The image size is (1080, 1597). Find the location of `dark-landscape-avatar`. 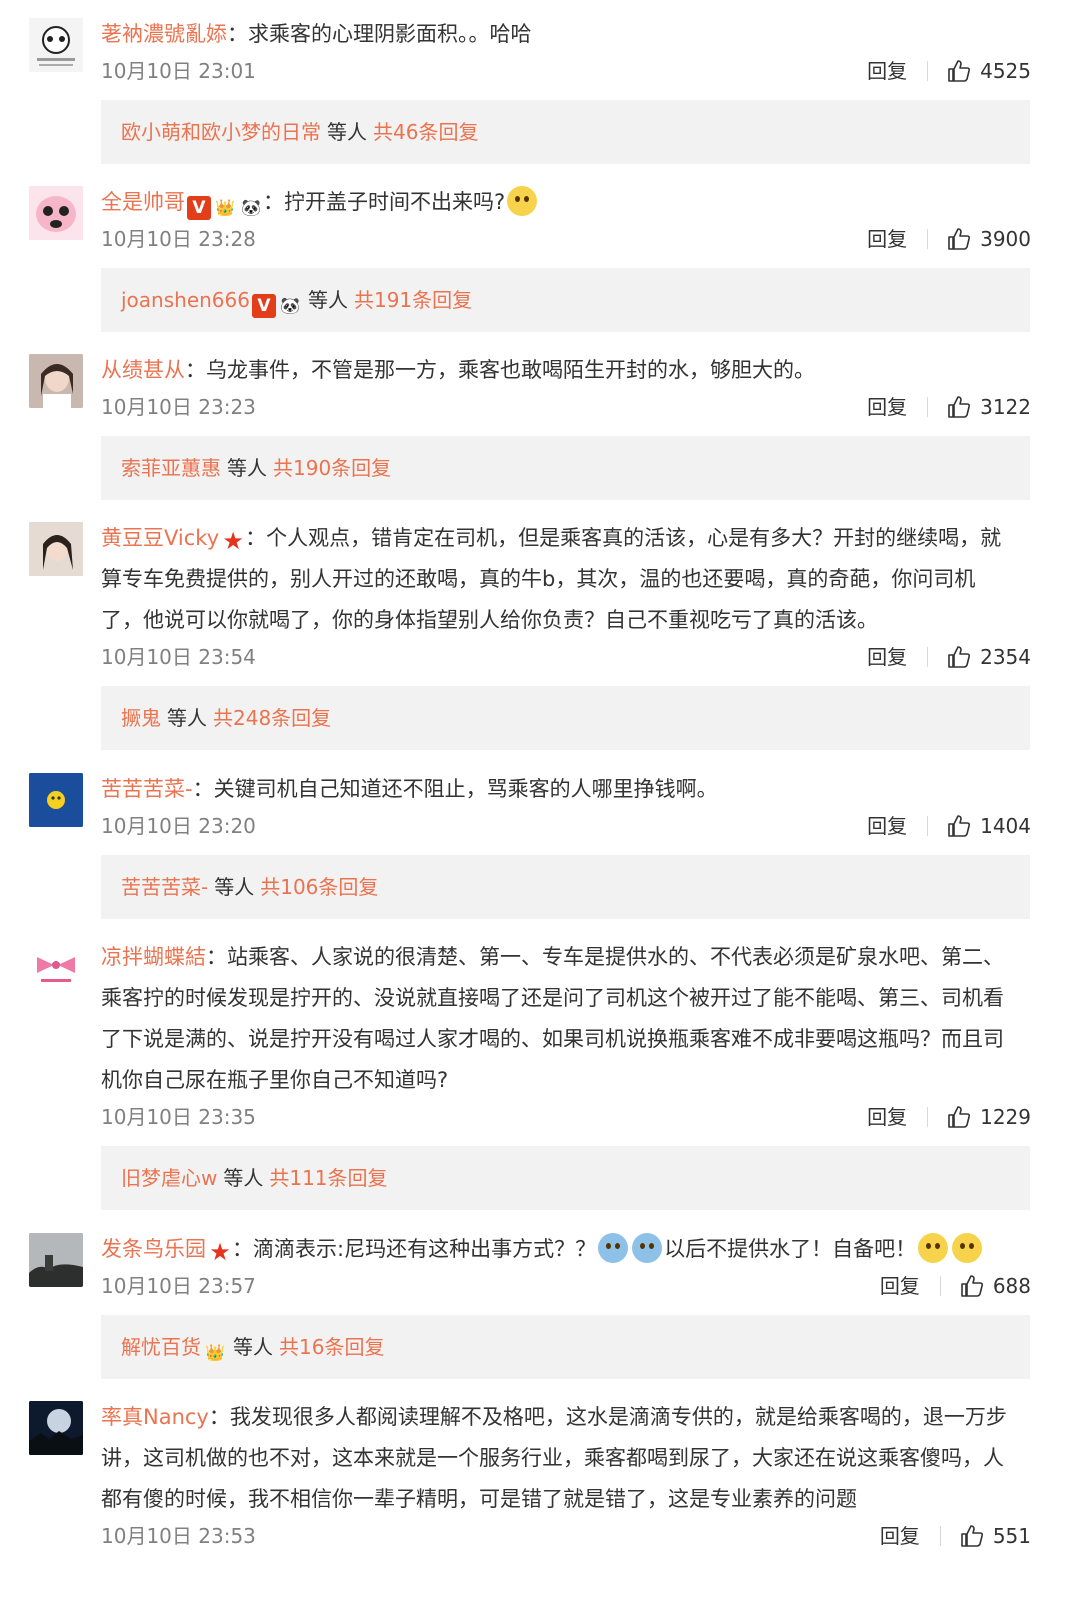

dark-landscape-avatar is located at coordinates (56, 1260).